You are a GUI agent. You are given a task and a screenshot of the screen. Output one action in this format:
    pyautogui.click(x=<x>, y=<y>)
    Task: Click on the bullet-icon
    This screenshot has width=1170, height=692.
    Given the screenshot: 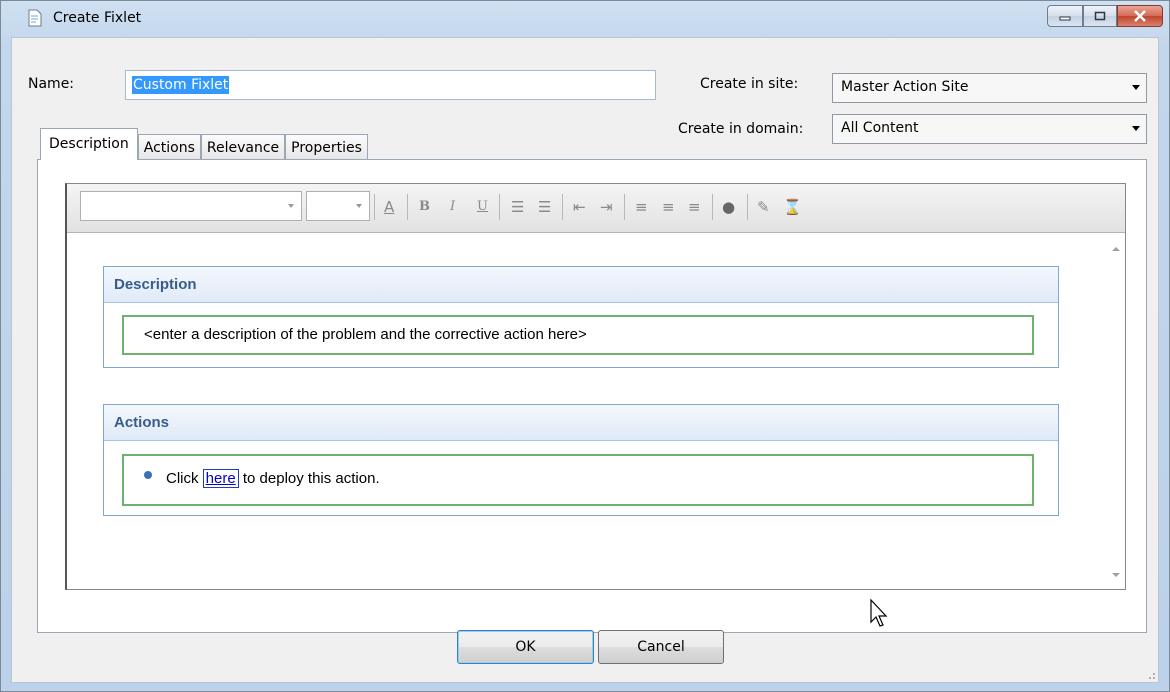 What is the action you would take?
    pyautogui.click(x=148, y=475)
    